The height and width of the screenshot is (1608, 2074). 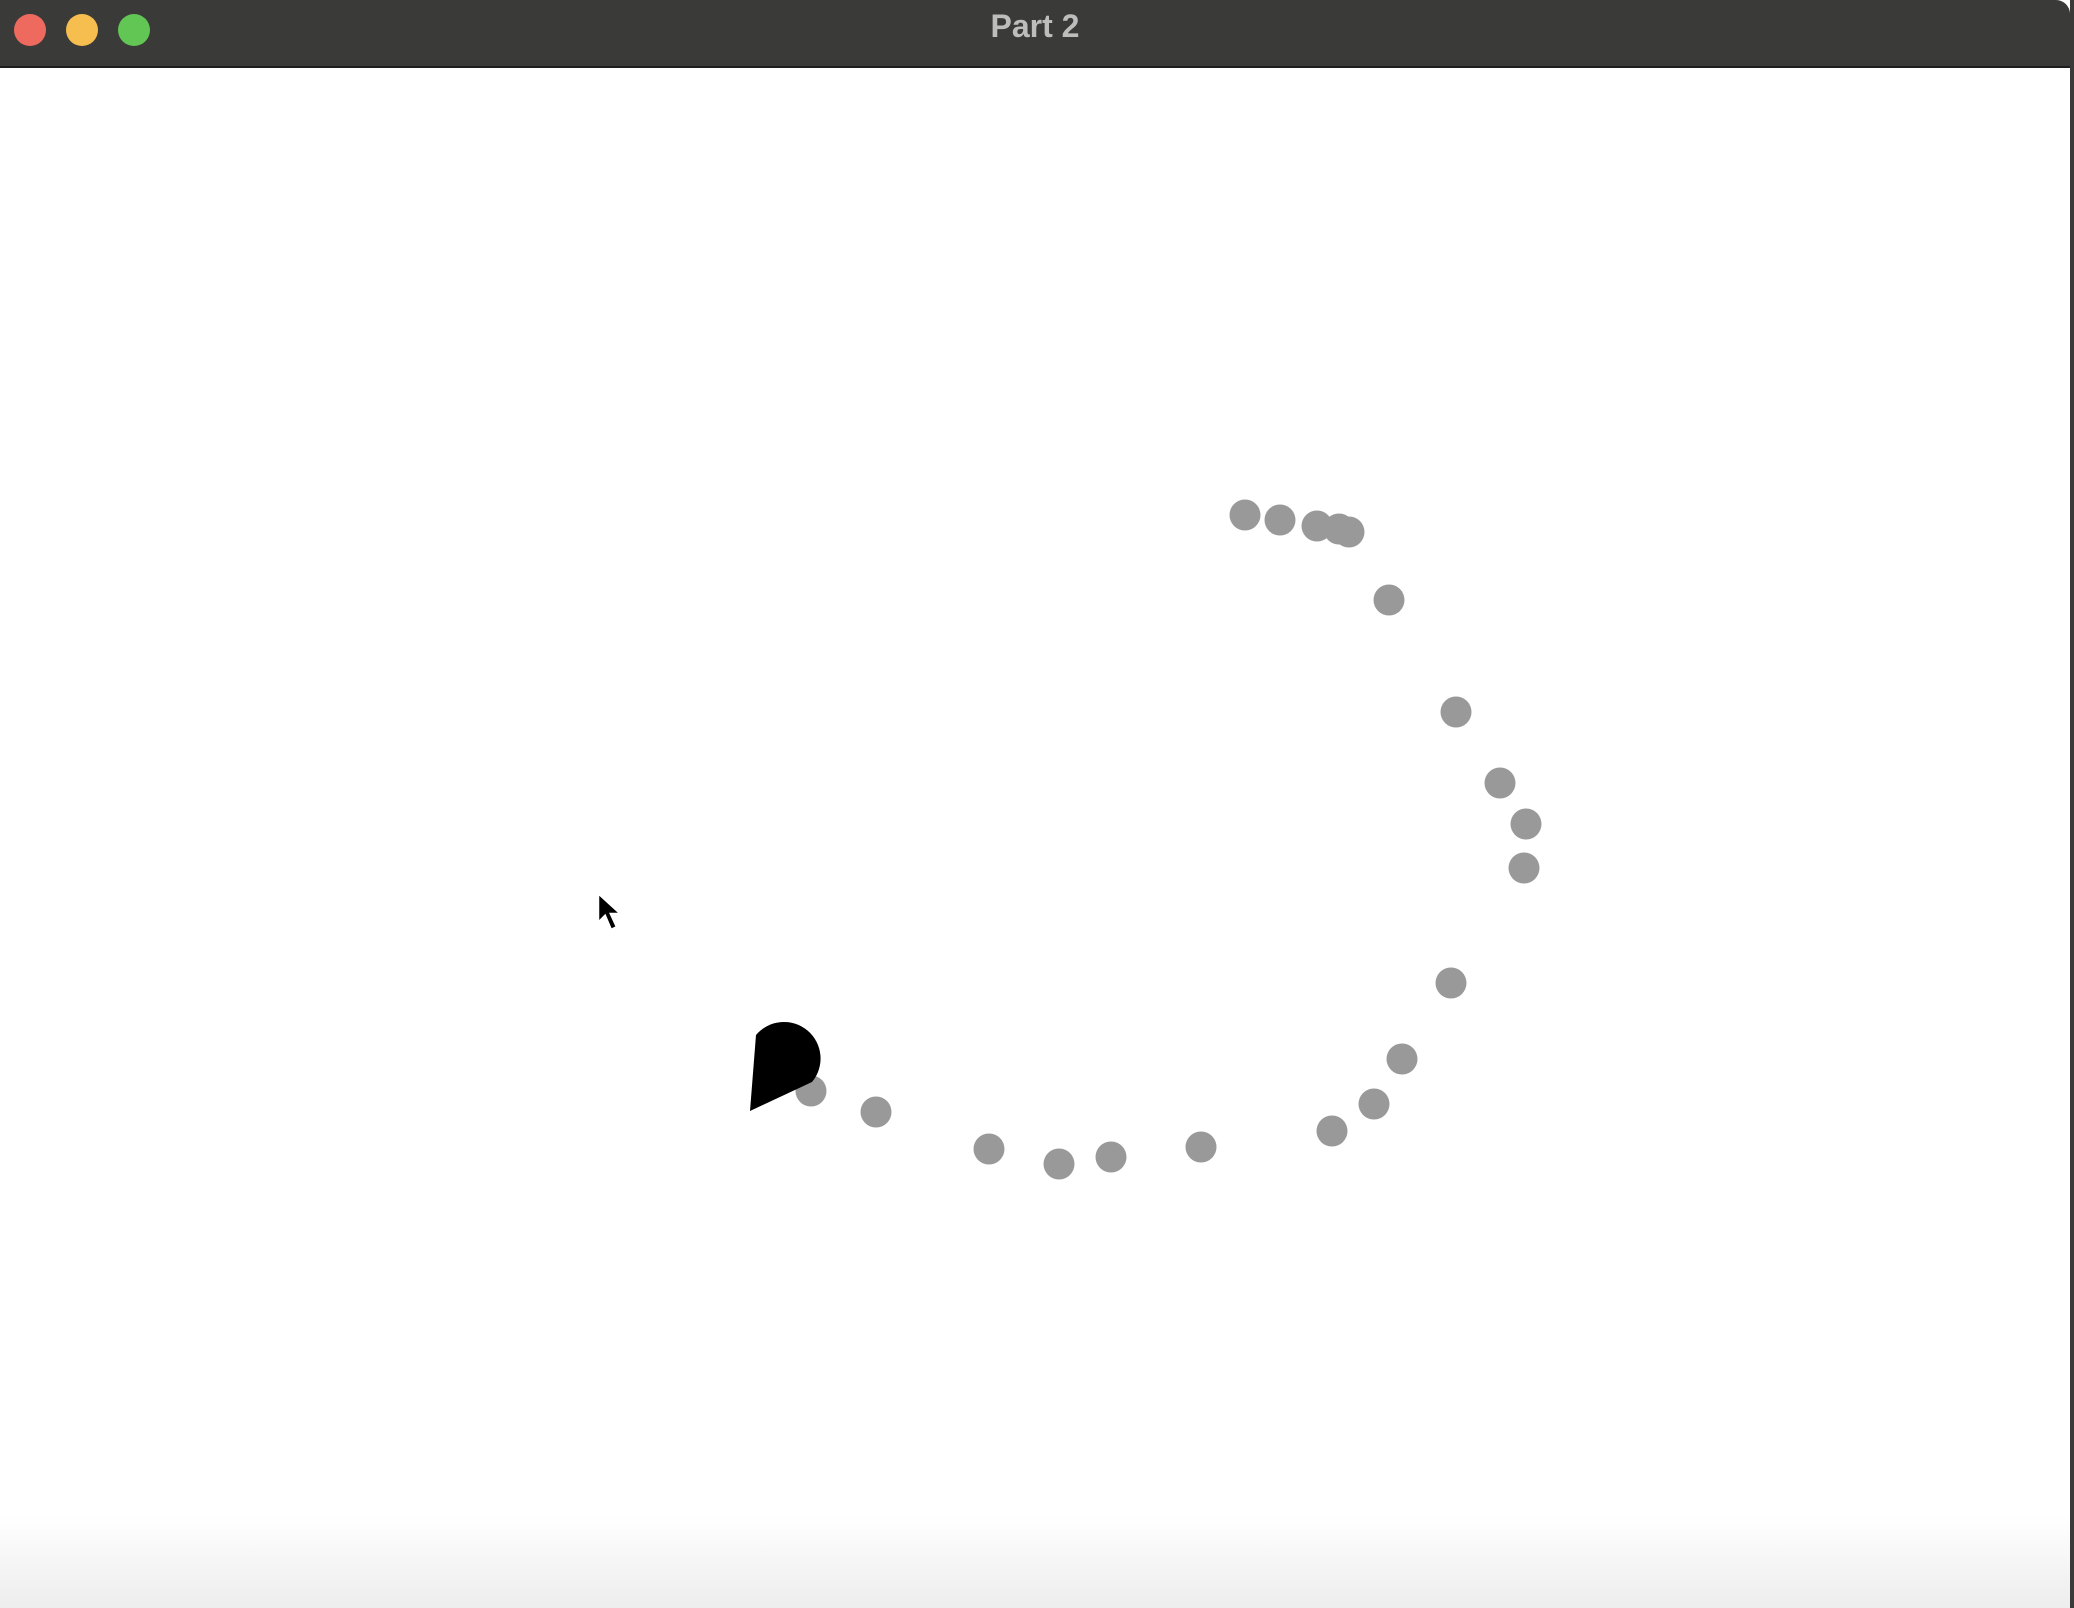 What do you see at coordinates (610, 911) in the screenshot?
I see `mouse-cursor-icon` at bounding box center [610, 911].